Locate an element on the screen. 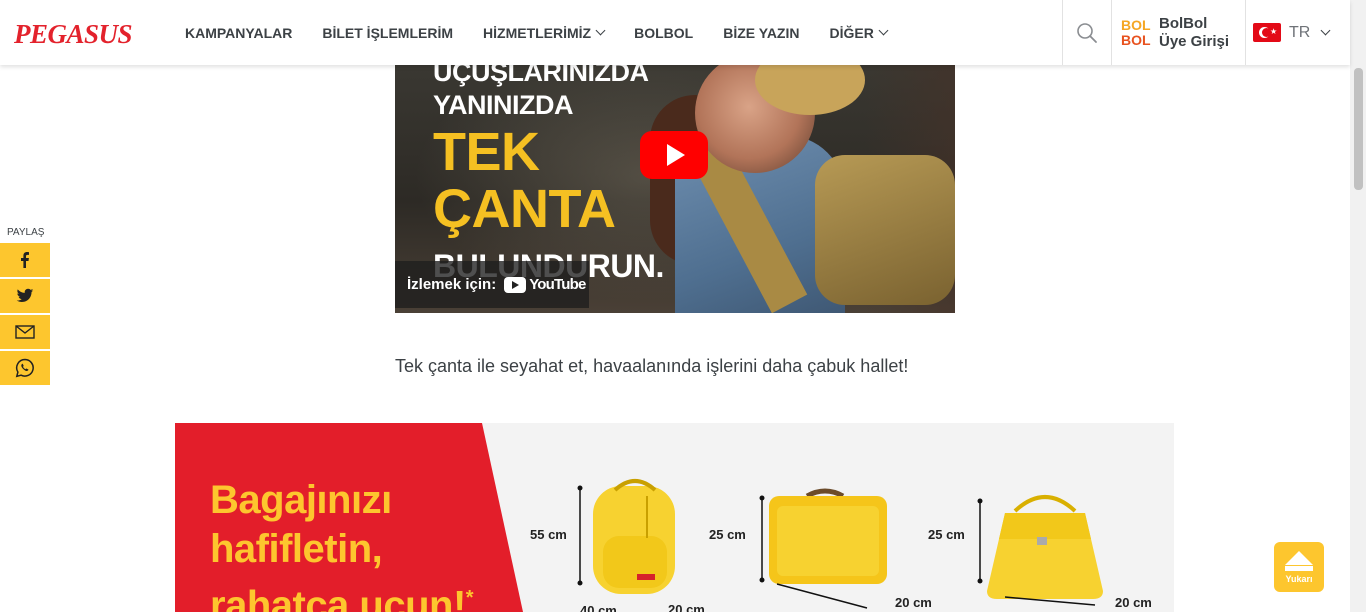 The image size is (1366, 612). arrow-up-base is located at coordinates (1299, 568).